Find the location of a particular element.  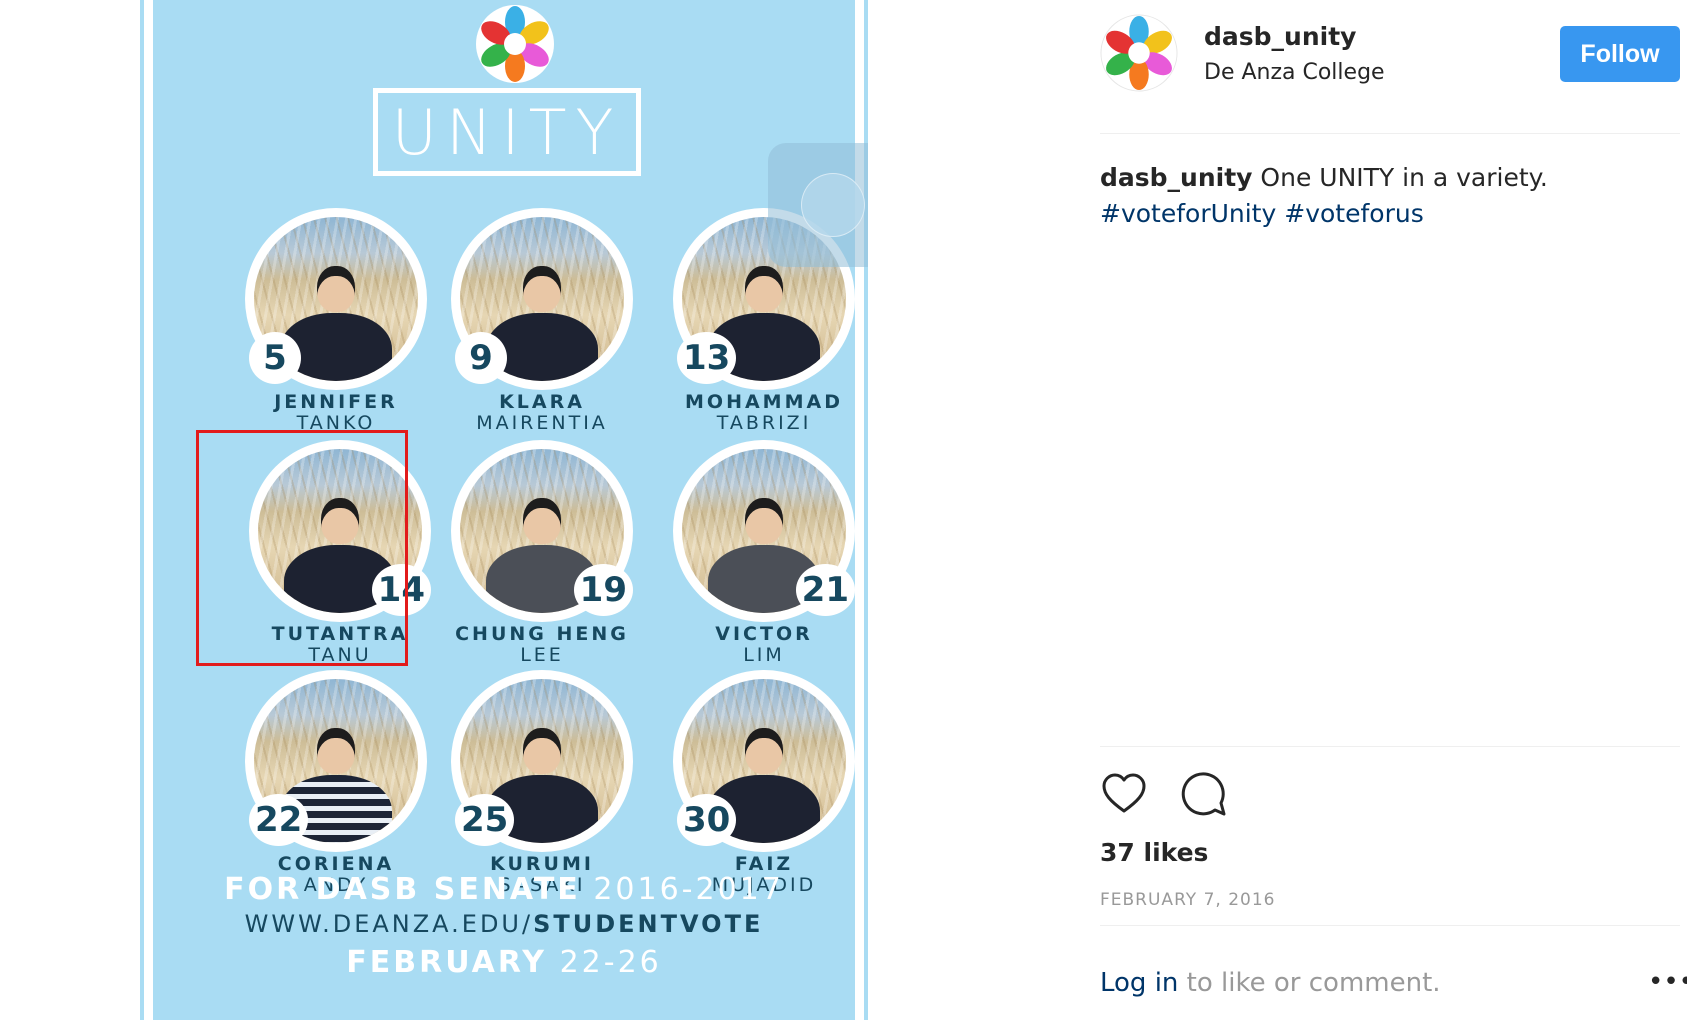

poster-frame-left is located at coordinates (148, 510).